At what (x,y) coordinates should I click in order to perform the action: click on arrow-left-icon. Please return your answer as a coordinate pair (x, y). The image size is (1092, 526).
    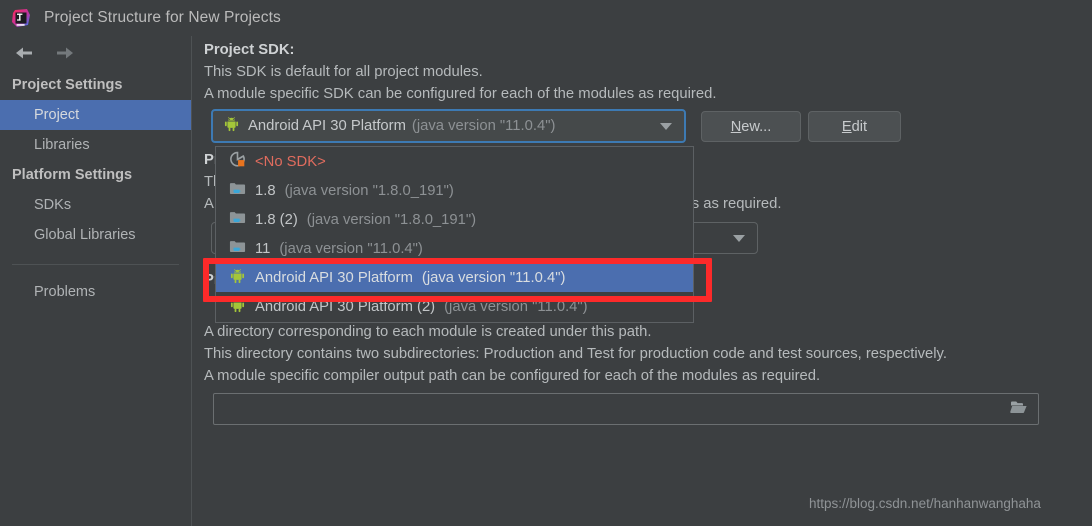
    Looking at the image, I should click on (24, 53).